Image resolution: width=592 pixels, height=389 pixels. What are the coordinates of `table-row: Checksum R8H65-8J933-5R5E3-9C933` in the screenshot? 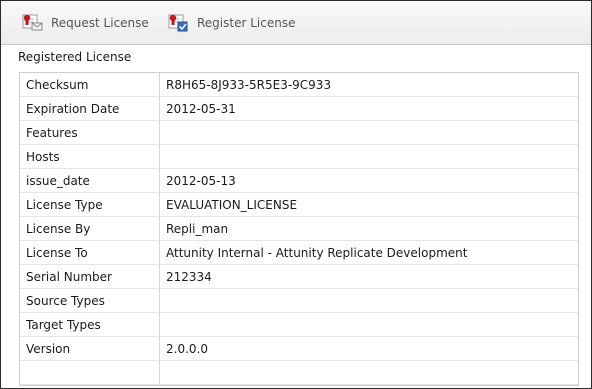 It's located at (299, 85).